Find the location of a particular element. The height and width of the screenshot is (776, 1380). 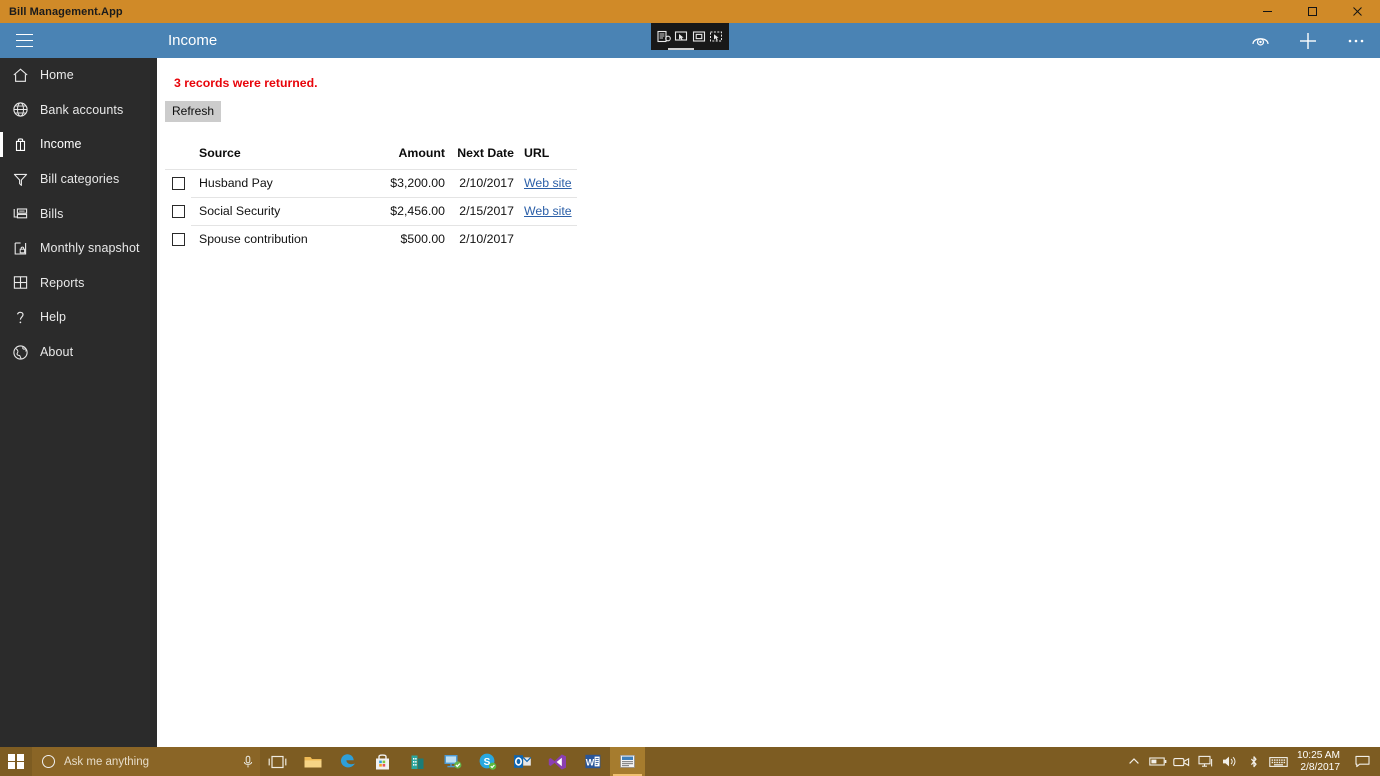

table-row: Spouse contribution $500.00 2/10/2017 is located at coordinates (371, 239).